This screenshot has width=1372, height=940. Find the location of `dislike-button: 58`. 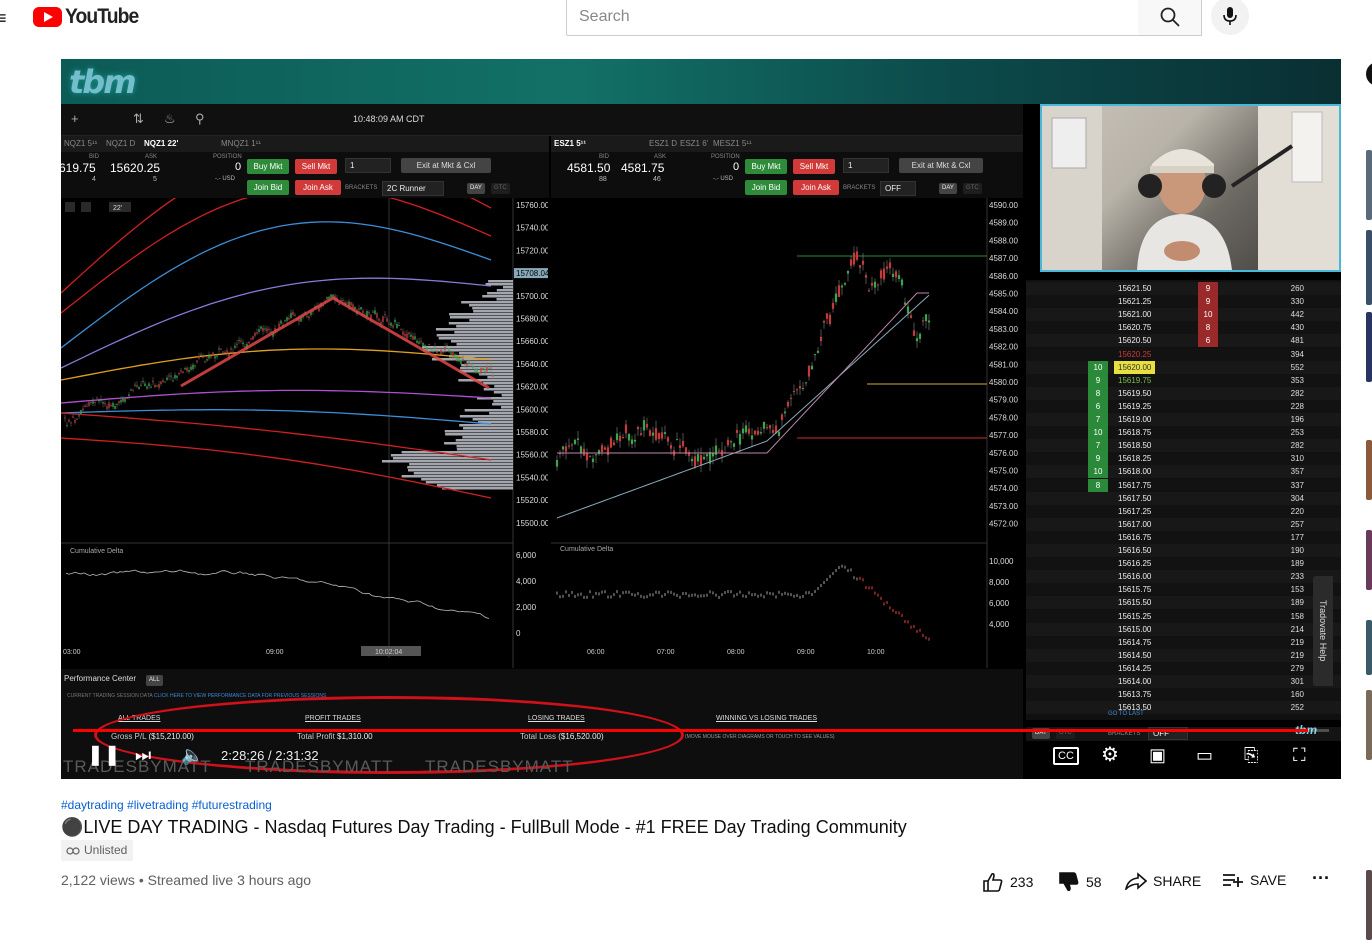

dislike-button: 58 is located at coordinates (1080, 882).